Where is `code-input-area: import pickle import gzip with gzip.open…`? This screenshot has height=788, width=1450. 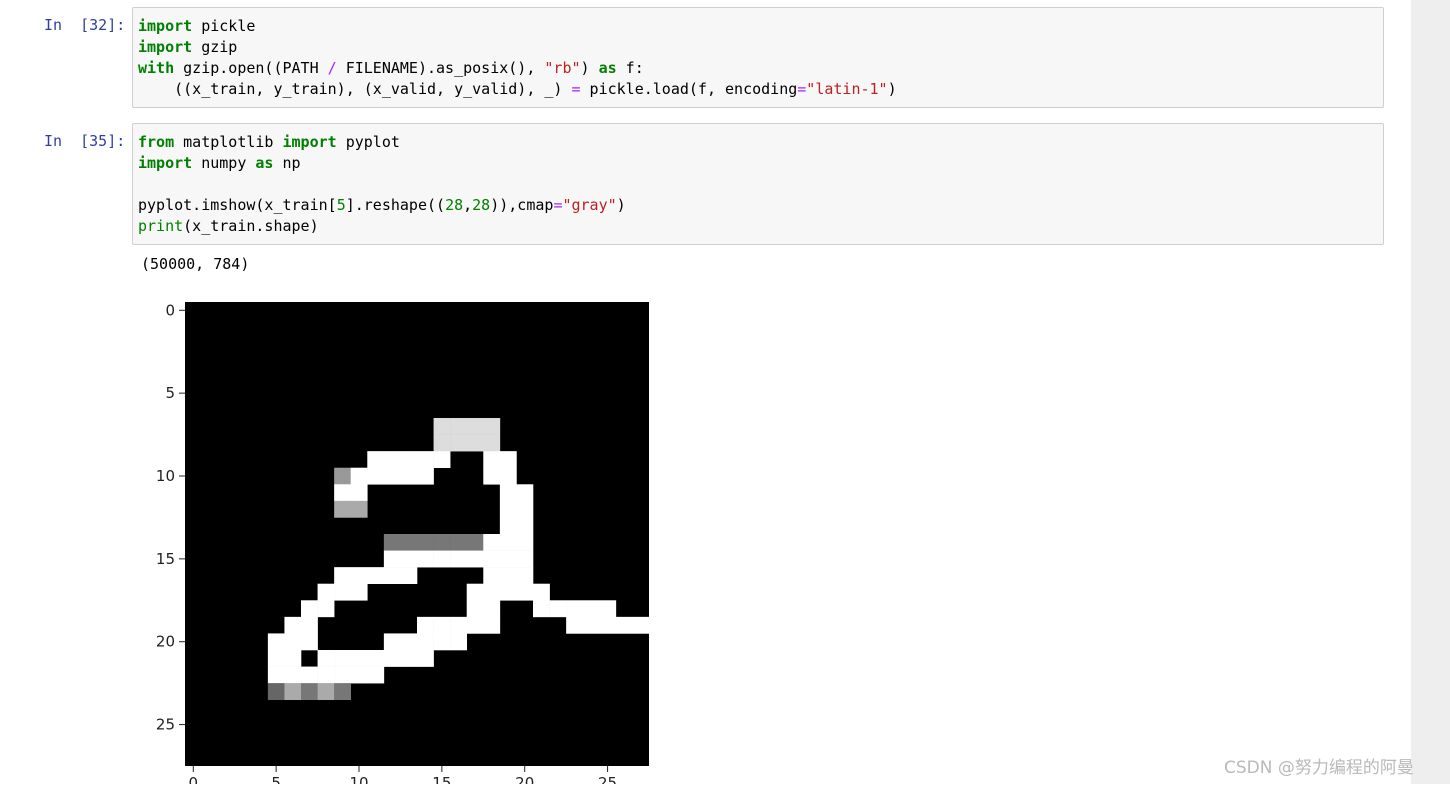 code-input-area: import pickle import gzip with gzip.open… is located at coordinates (758, 57).